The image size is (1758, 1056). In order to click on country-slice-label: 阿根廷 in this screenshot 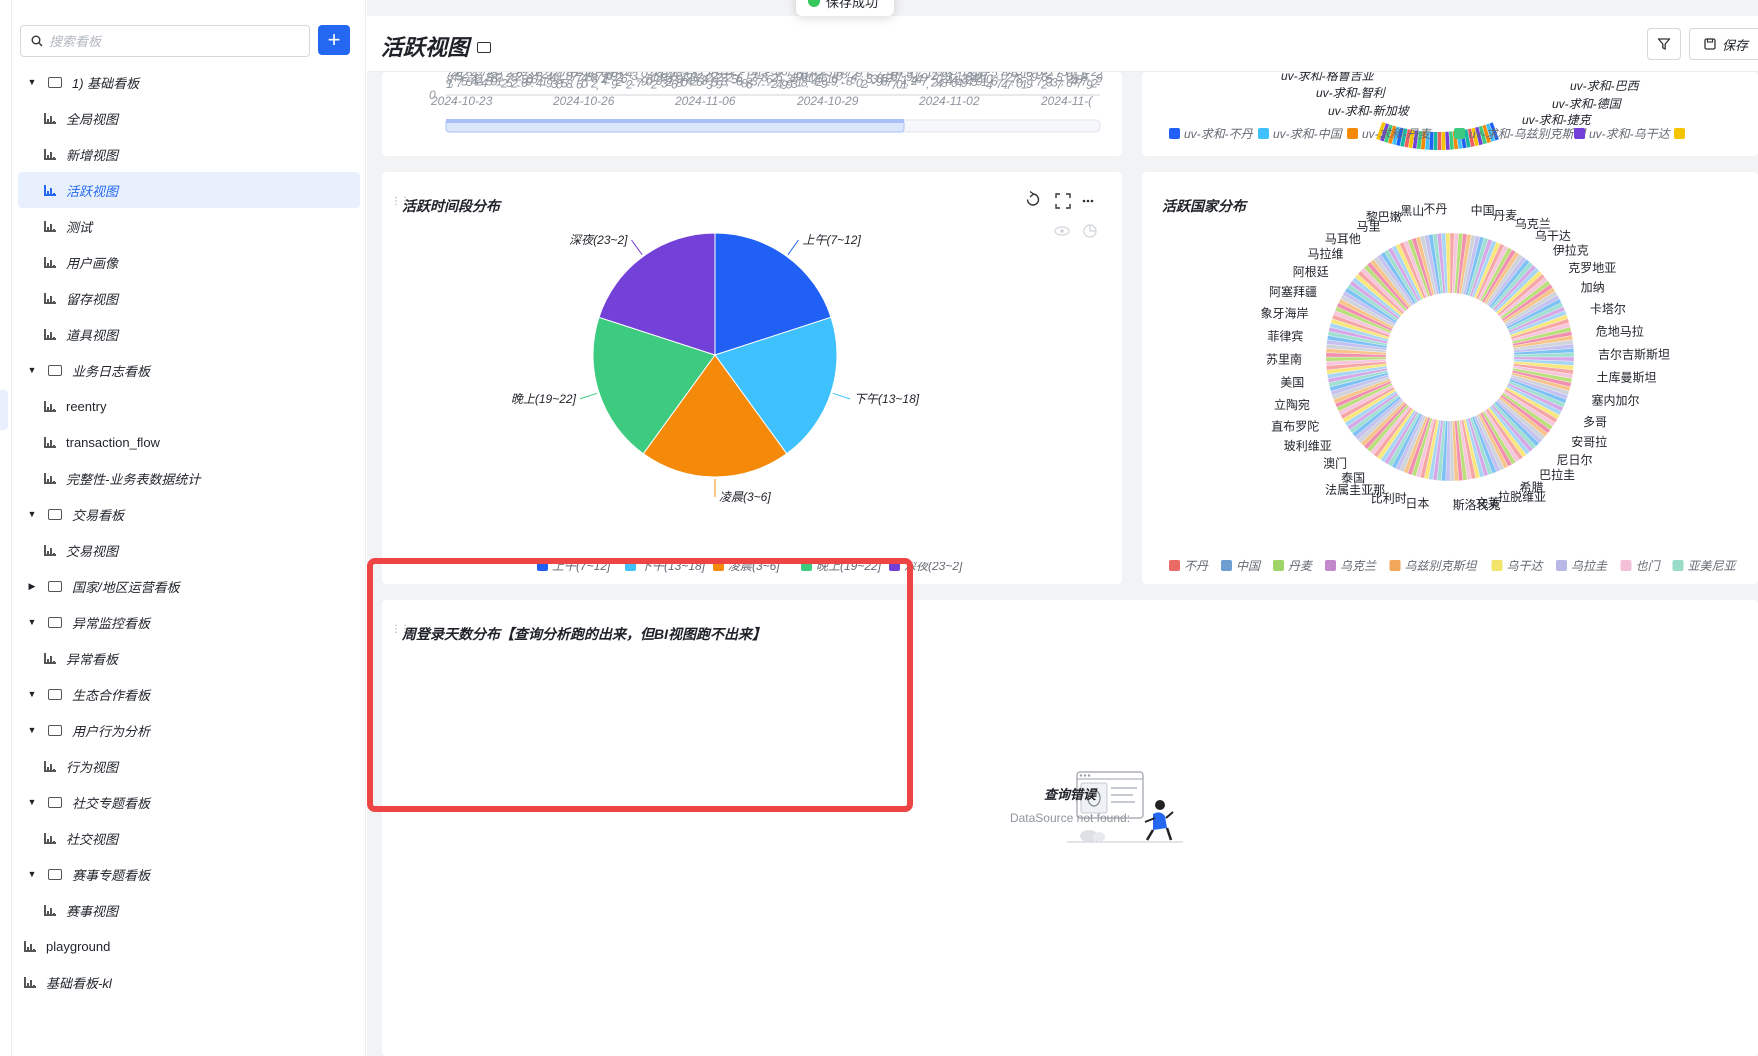, I will do `click(1311, 272)`.